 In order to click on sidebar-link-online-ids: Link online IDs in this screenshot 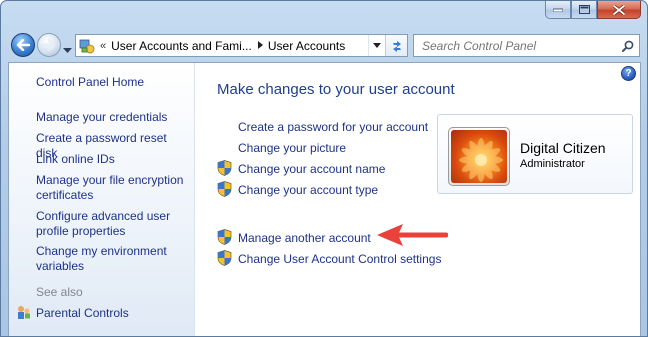, I will do `click(113, 159)`.